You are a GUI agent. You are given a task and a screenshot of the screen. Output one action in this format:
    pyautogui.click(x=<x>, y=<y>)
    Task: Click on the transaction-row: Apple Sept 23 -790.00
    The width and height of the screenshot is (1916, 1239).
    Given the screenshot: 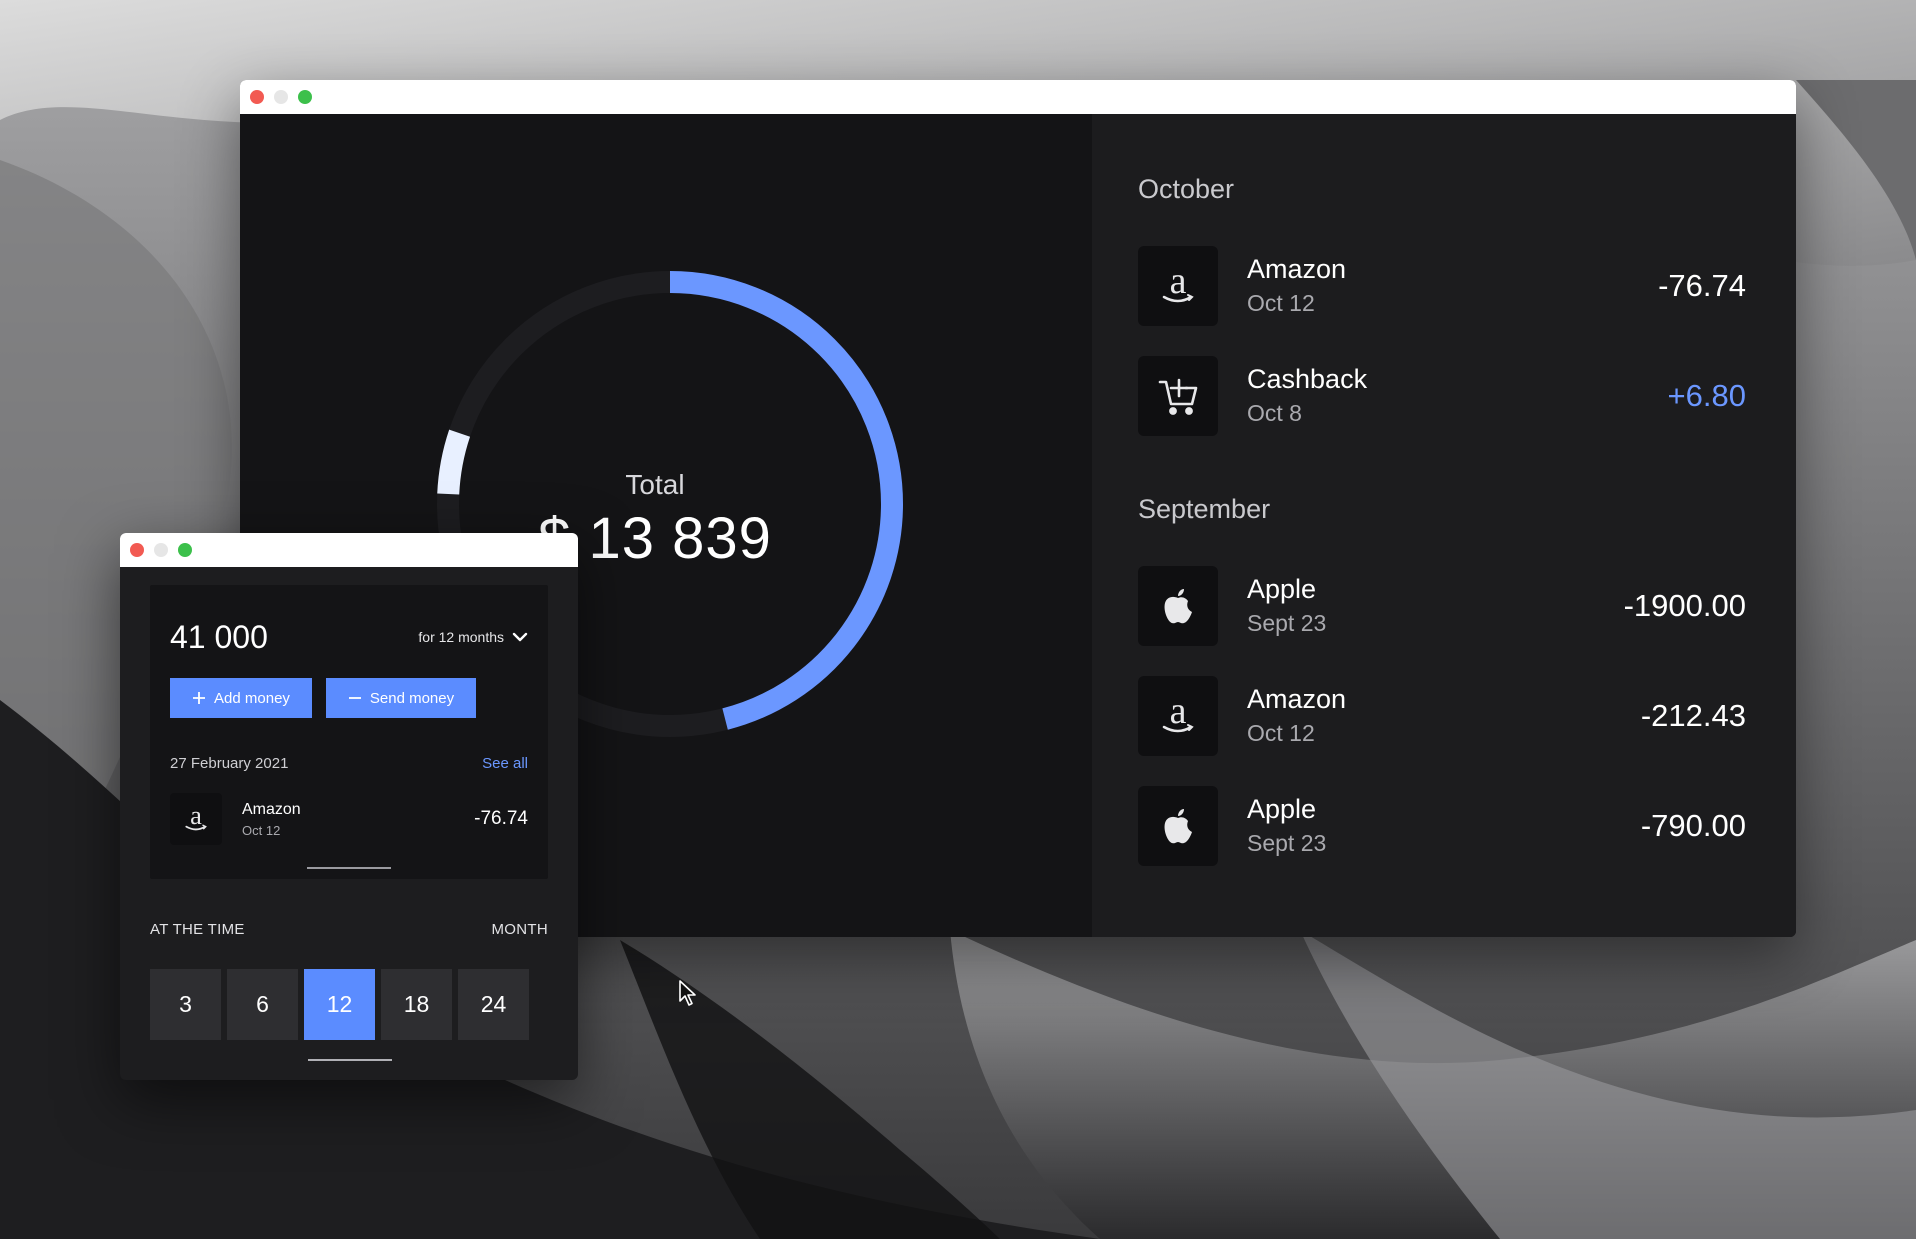 What is the action you would take?
    pyautogui.click(x=1442, y=826)
    